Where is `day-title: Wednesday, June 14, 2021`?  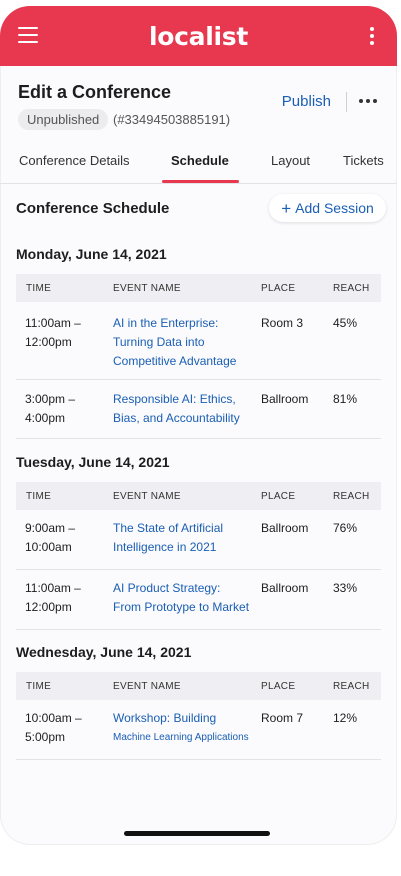
day-title: Wednesday, June 14, 2021 is located at coordinates (104, 652).